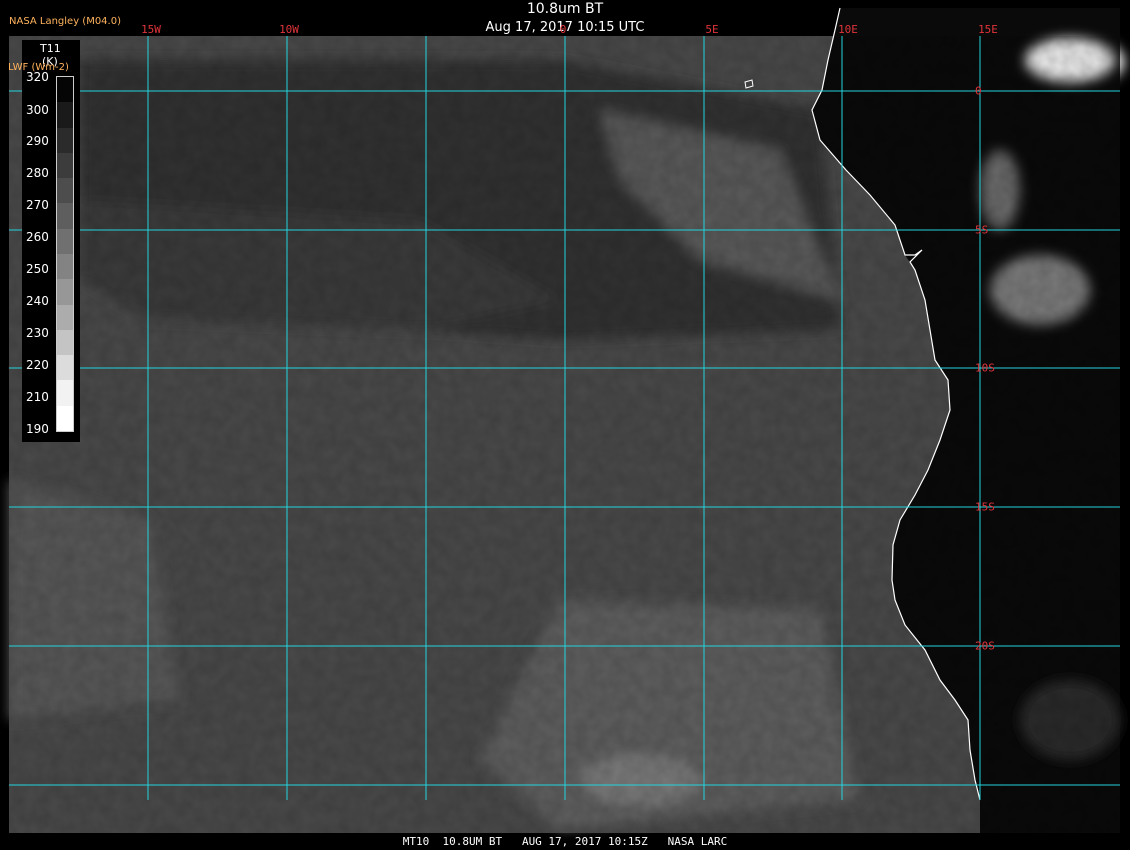 The height and width of the screenshot is (850, 1130). I want to click on lon-label-15w: 15W, so click(151, 29).